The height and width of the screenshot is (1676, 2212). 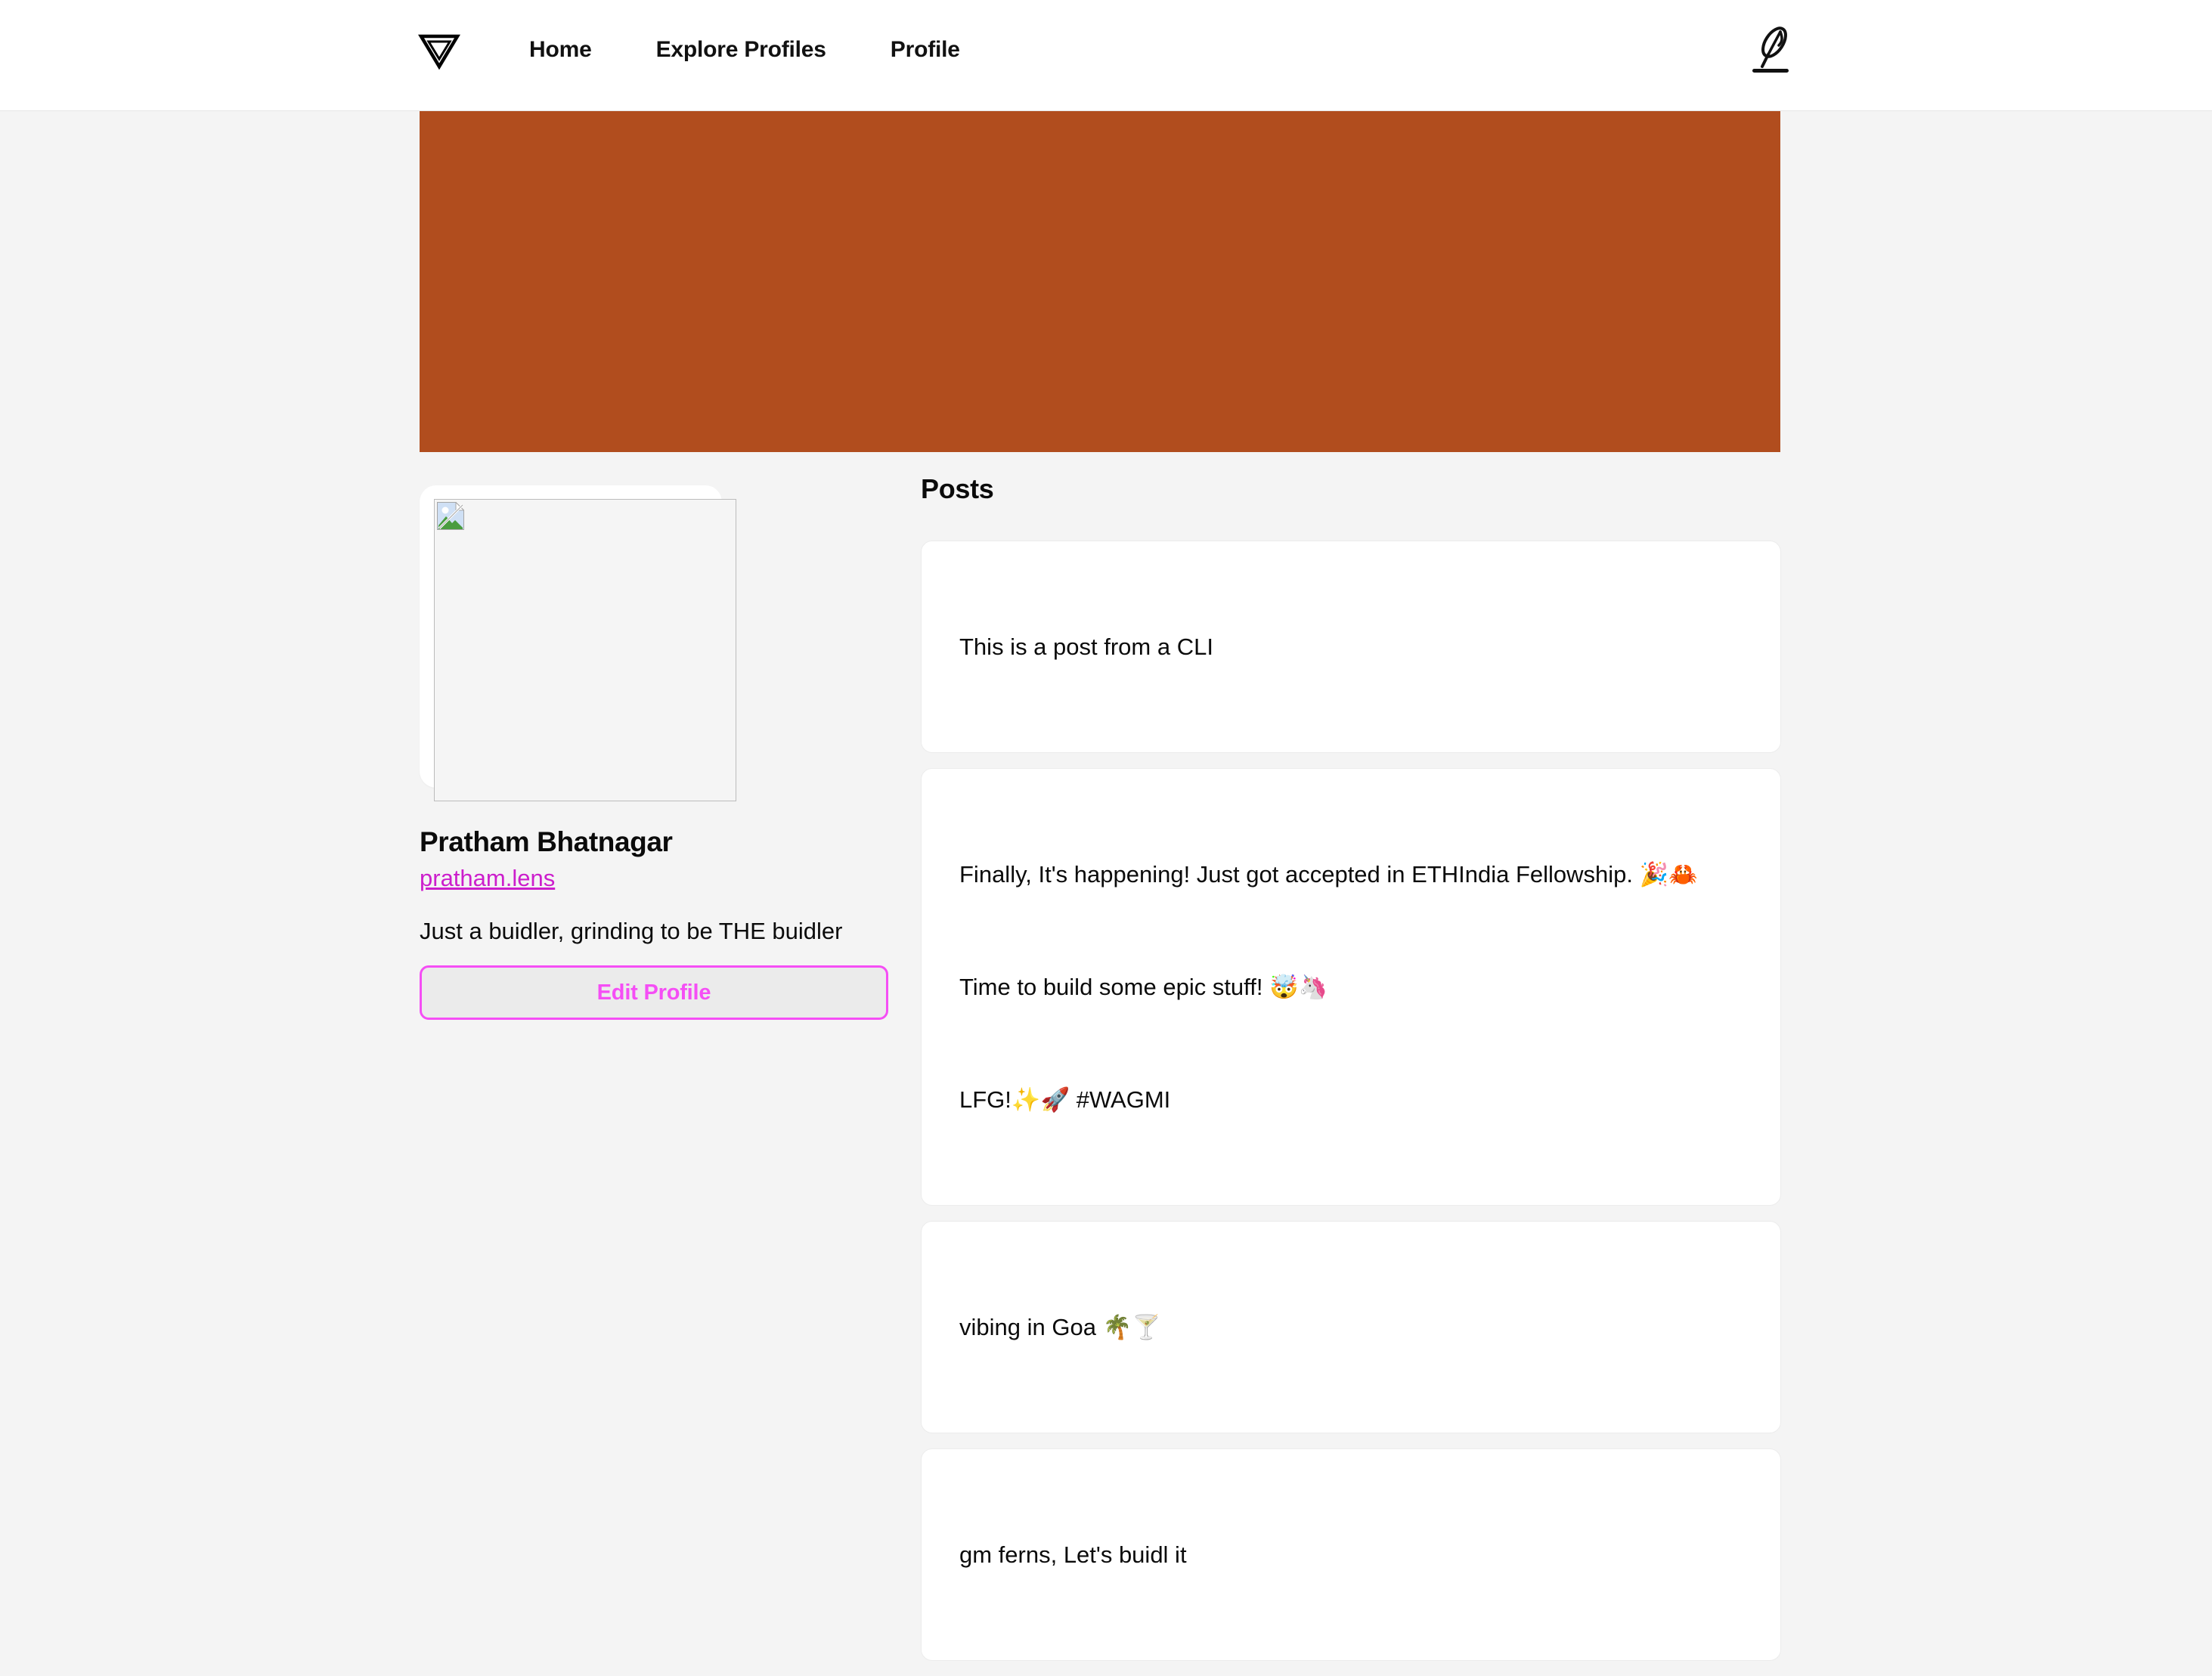 I want to click on lens-triangle-logo-icon, so click(x=439, y=49).